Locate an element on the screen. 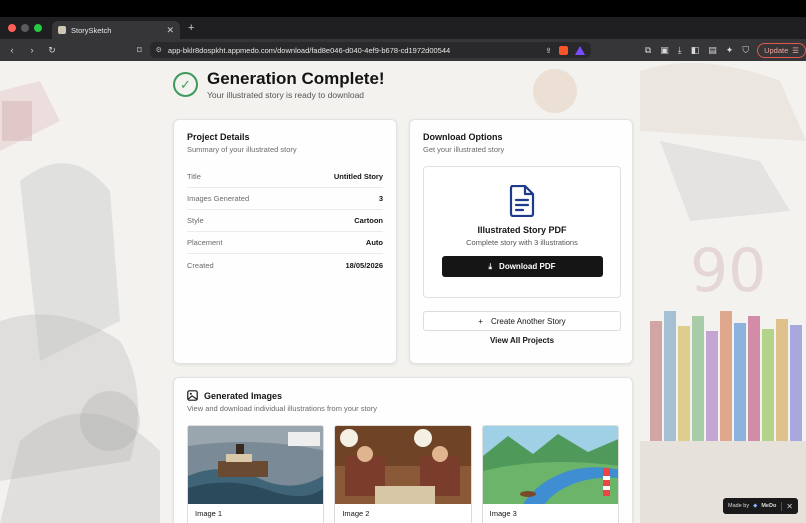 The height and width of the screenshot is (523, 806). site-settings-icon: ⚙ is located at coordinates (159, 50).